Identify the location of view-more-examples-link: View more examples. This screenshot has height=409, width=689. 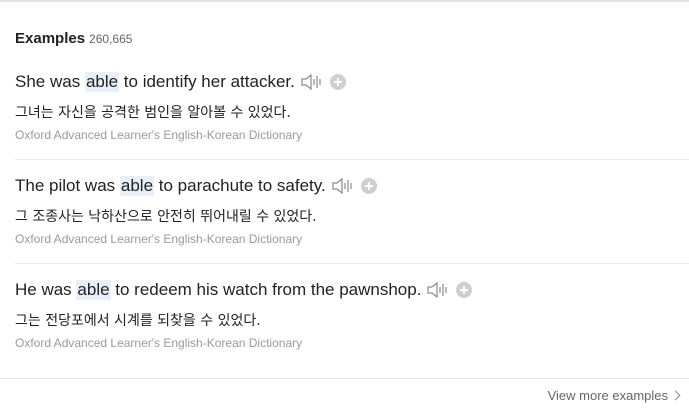
(614, 395).